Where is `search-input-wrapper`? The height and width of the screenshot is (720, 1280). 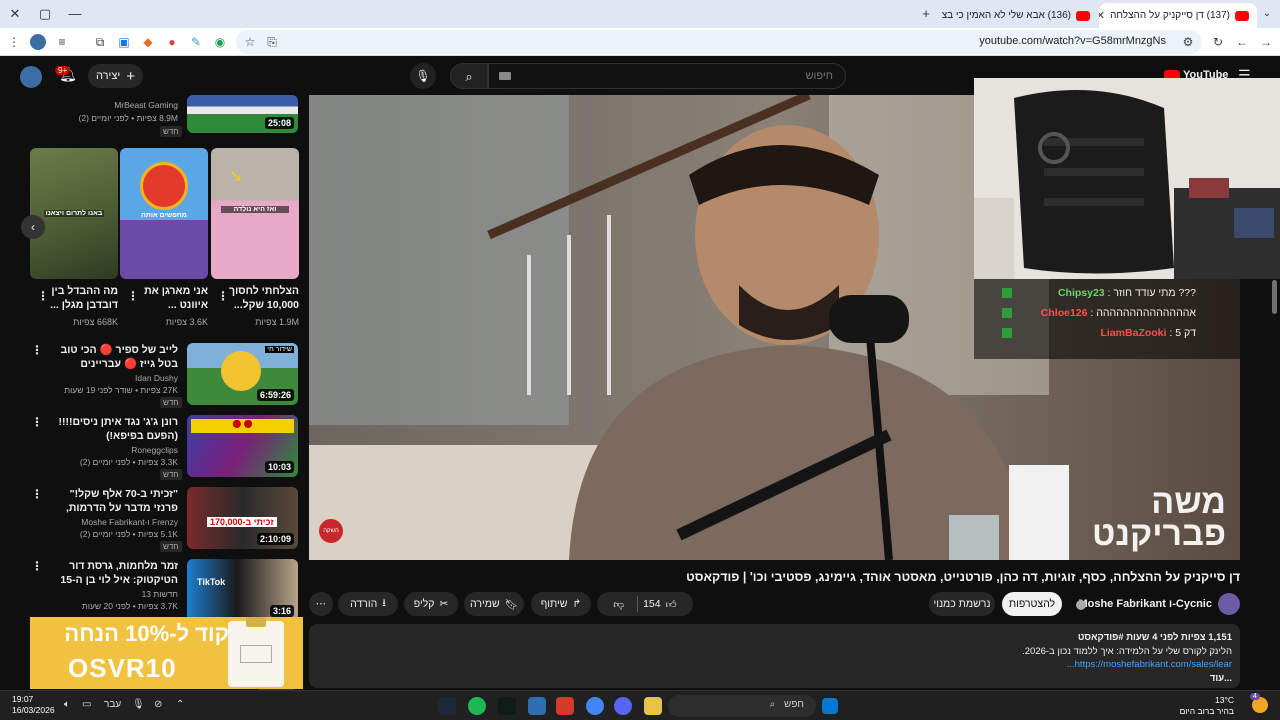 search-input-wrapper is located at coordinates (667, 76).